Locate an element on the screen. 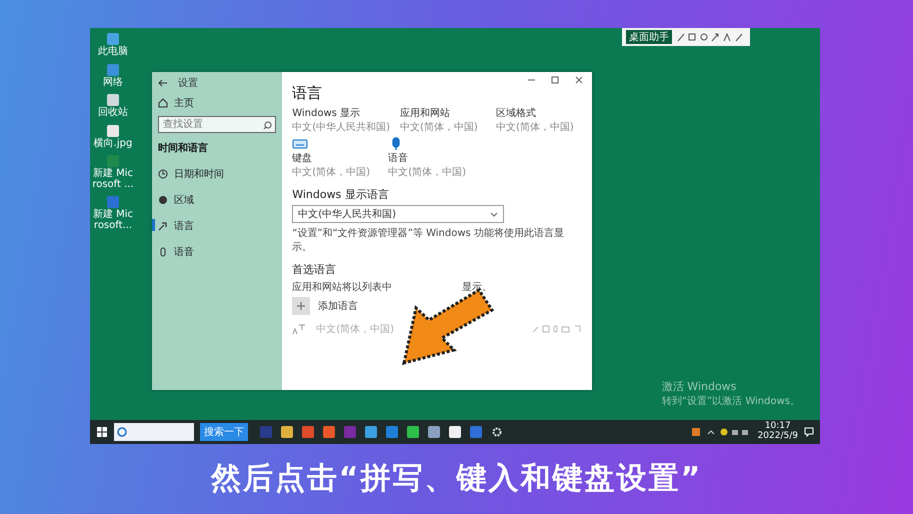 The height and width of the screenshot is (514, 913). nav-item: 日期和时间 is located at coordinates (199, 174).